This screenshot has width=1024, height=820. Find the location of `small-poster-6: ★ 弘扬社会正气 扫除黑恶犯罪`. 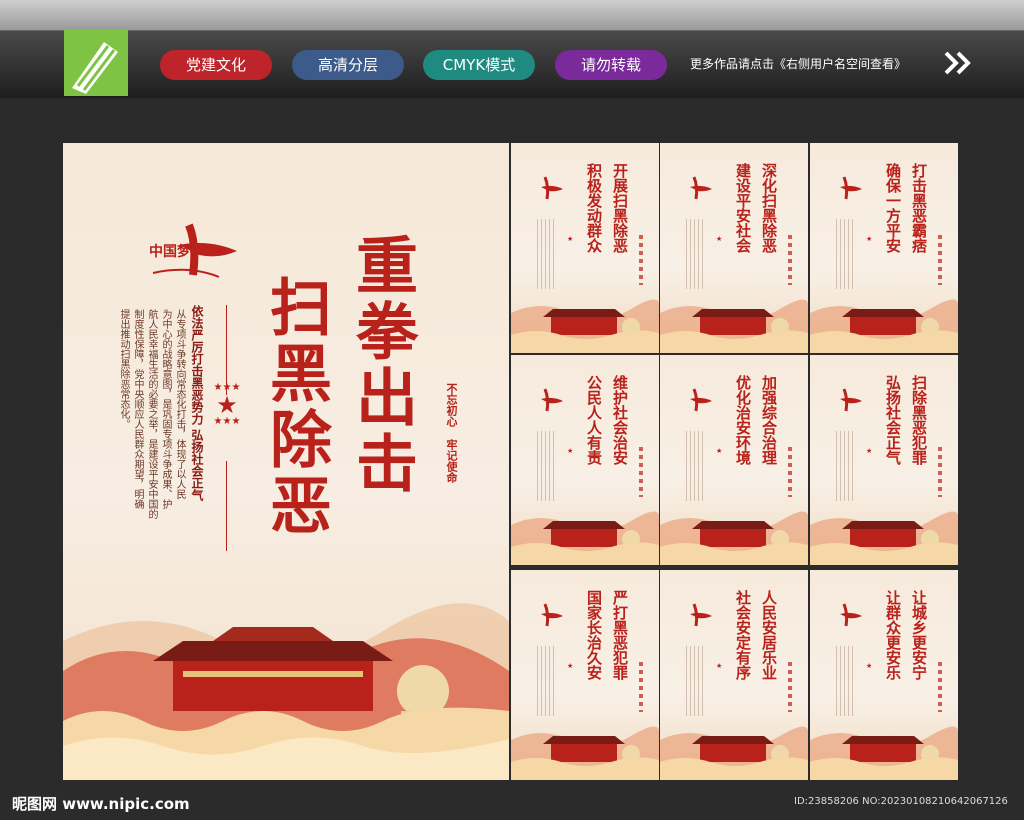

small-poster-6: ★ 弘扬社会正气 扫除黑恶犯罪 is located at coordinates (884, 460).